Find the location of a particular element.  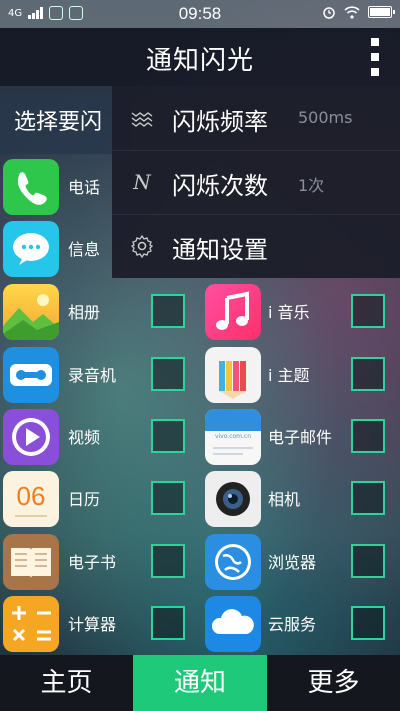

music-icon is located at coordinates (233, 312).